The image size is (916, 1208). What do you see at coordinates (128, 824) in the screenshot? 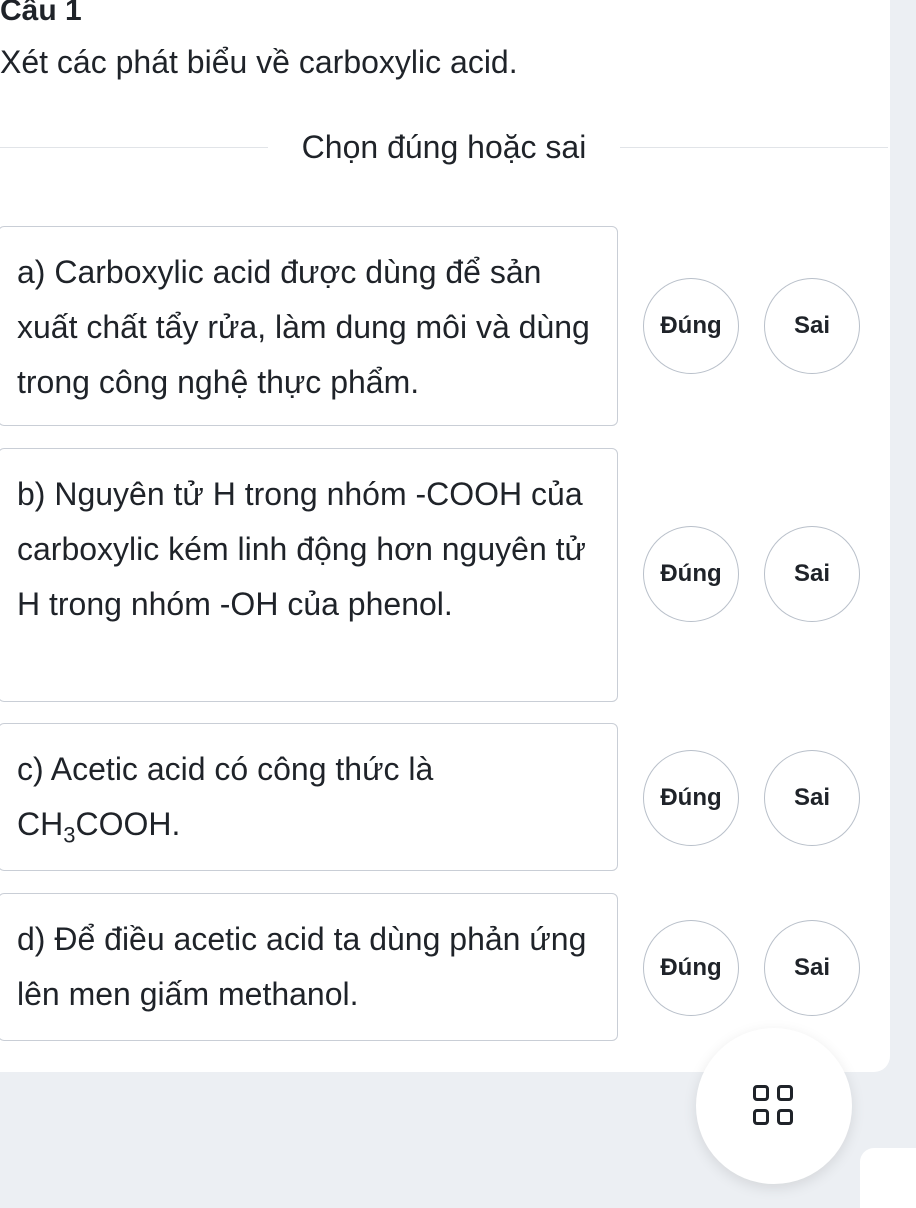
I see `statement-c-text-suffix: COOH.` at bounding box center [128, 824].